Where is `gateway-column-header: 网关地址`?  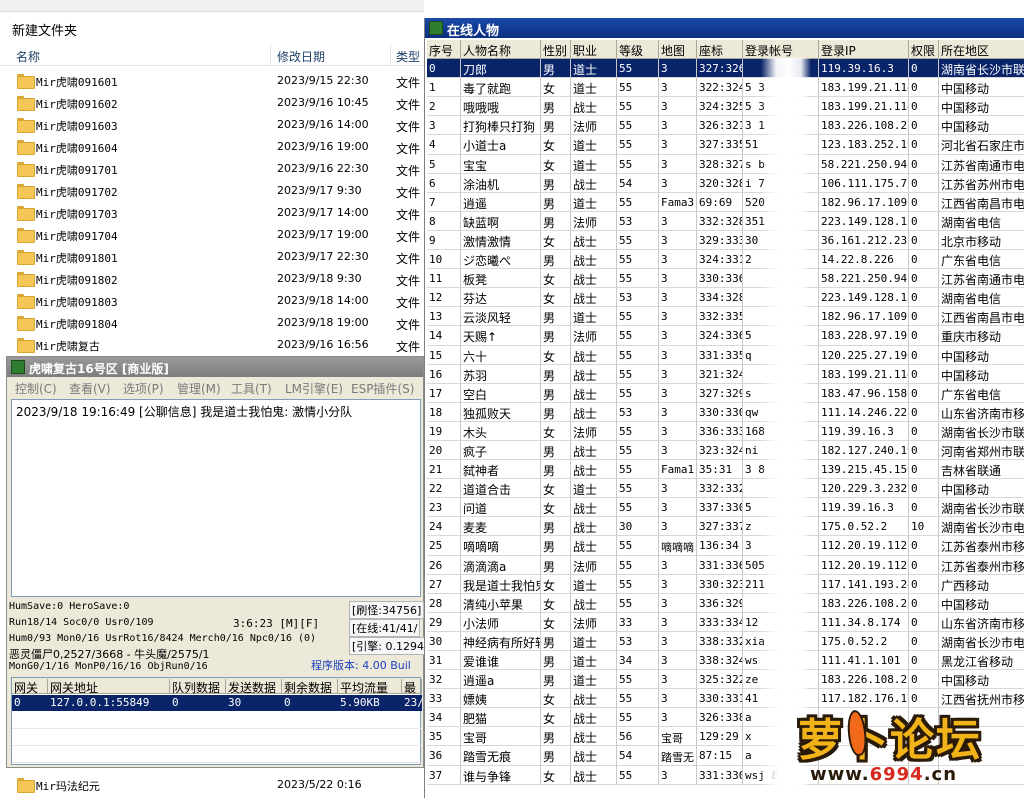 gateway-column-header: 网关地址 is located at coordinates (109, 687).